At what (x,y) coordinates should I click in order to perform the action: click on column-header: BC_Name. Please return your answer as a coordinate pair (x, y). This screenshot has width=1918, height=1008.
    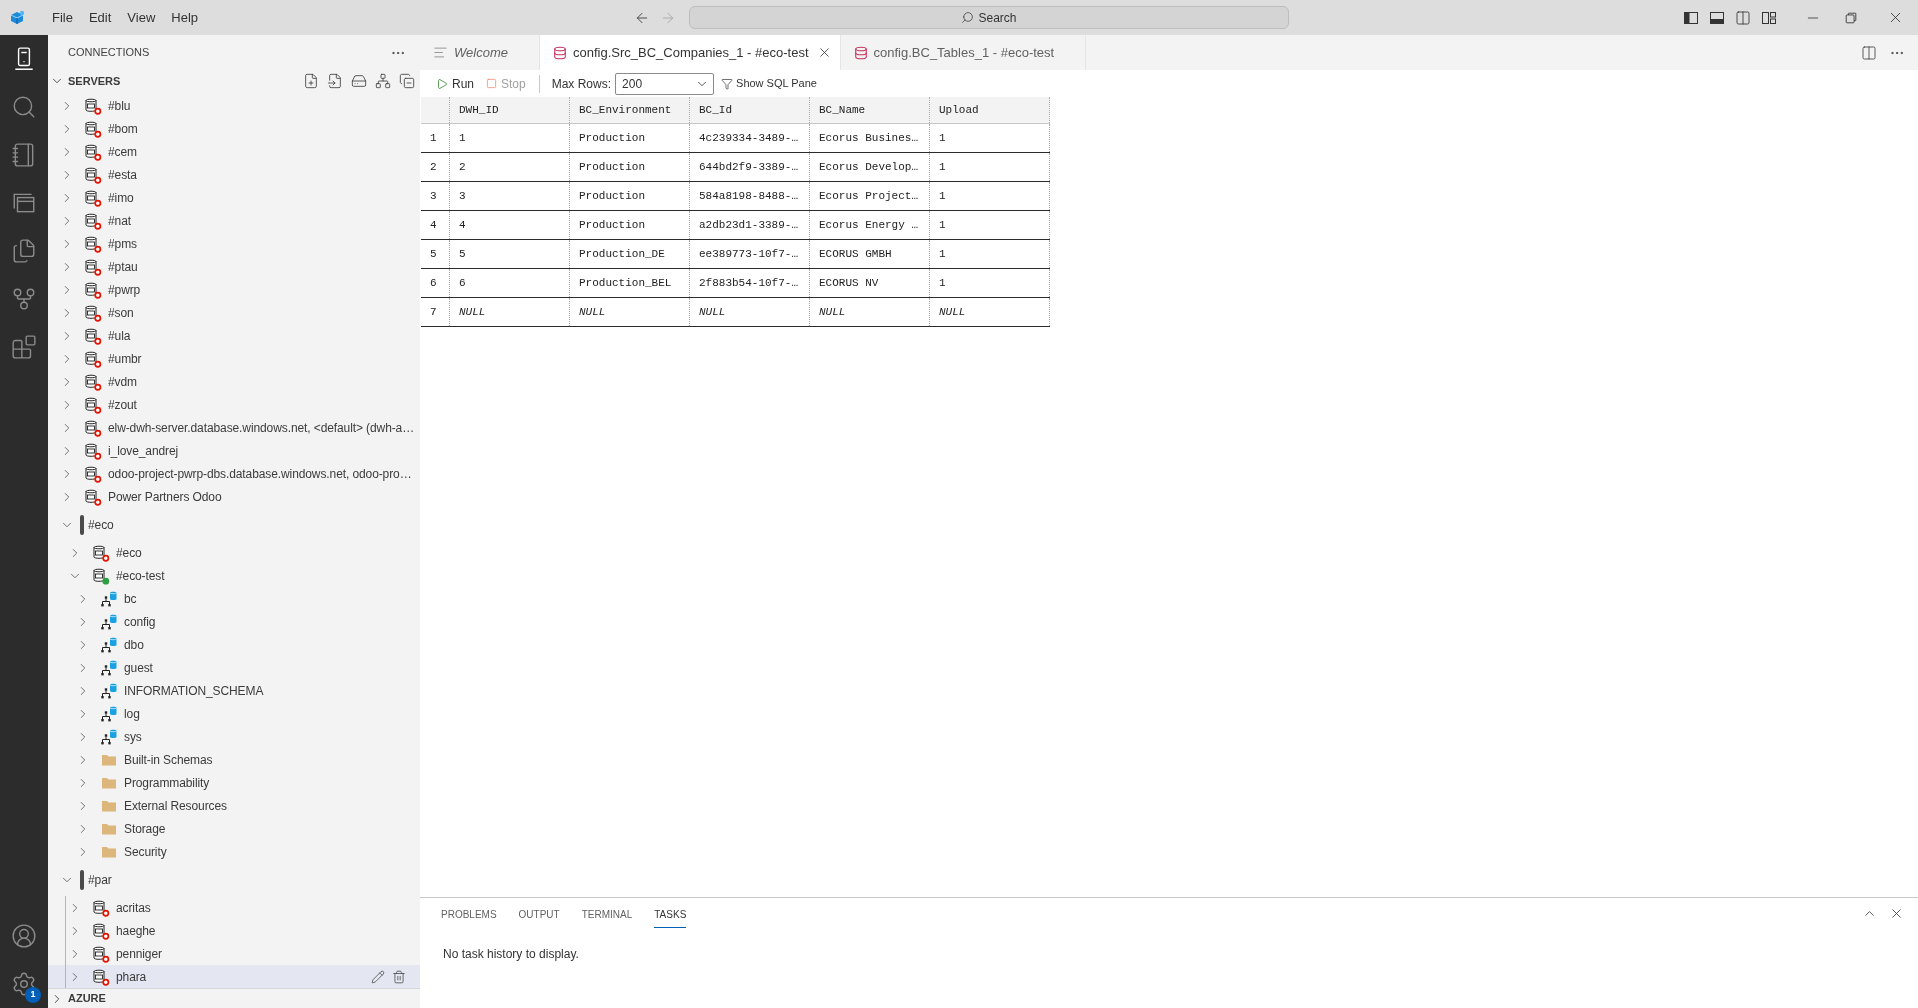
    Looking at the image, I should click on (838, 110).